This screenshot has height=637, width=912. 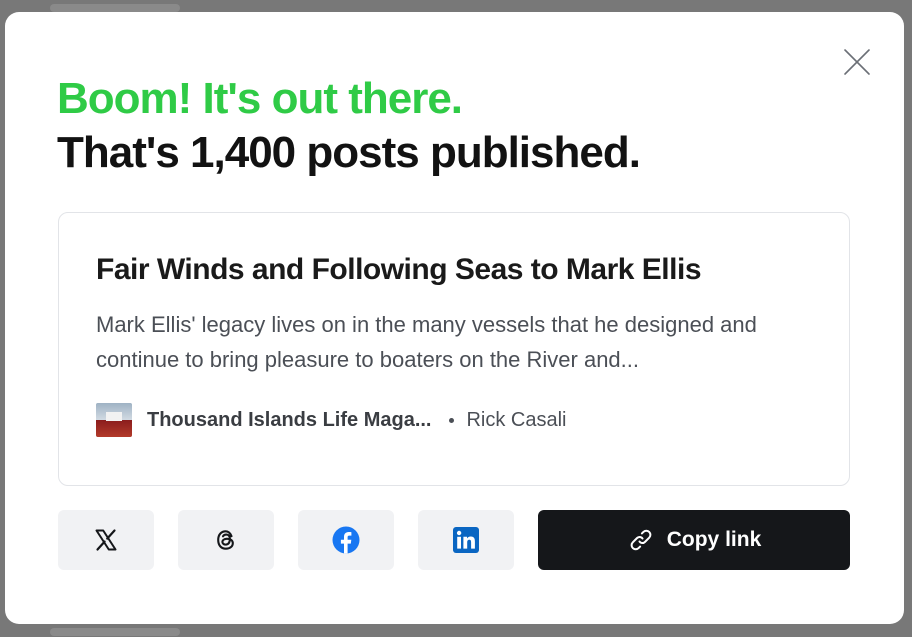 What do you see at coordinates (641, 540) in the screenshot?
I see `link-icon` at bounding box center [641, 540].